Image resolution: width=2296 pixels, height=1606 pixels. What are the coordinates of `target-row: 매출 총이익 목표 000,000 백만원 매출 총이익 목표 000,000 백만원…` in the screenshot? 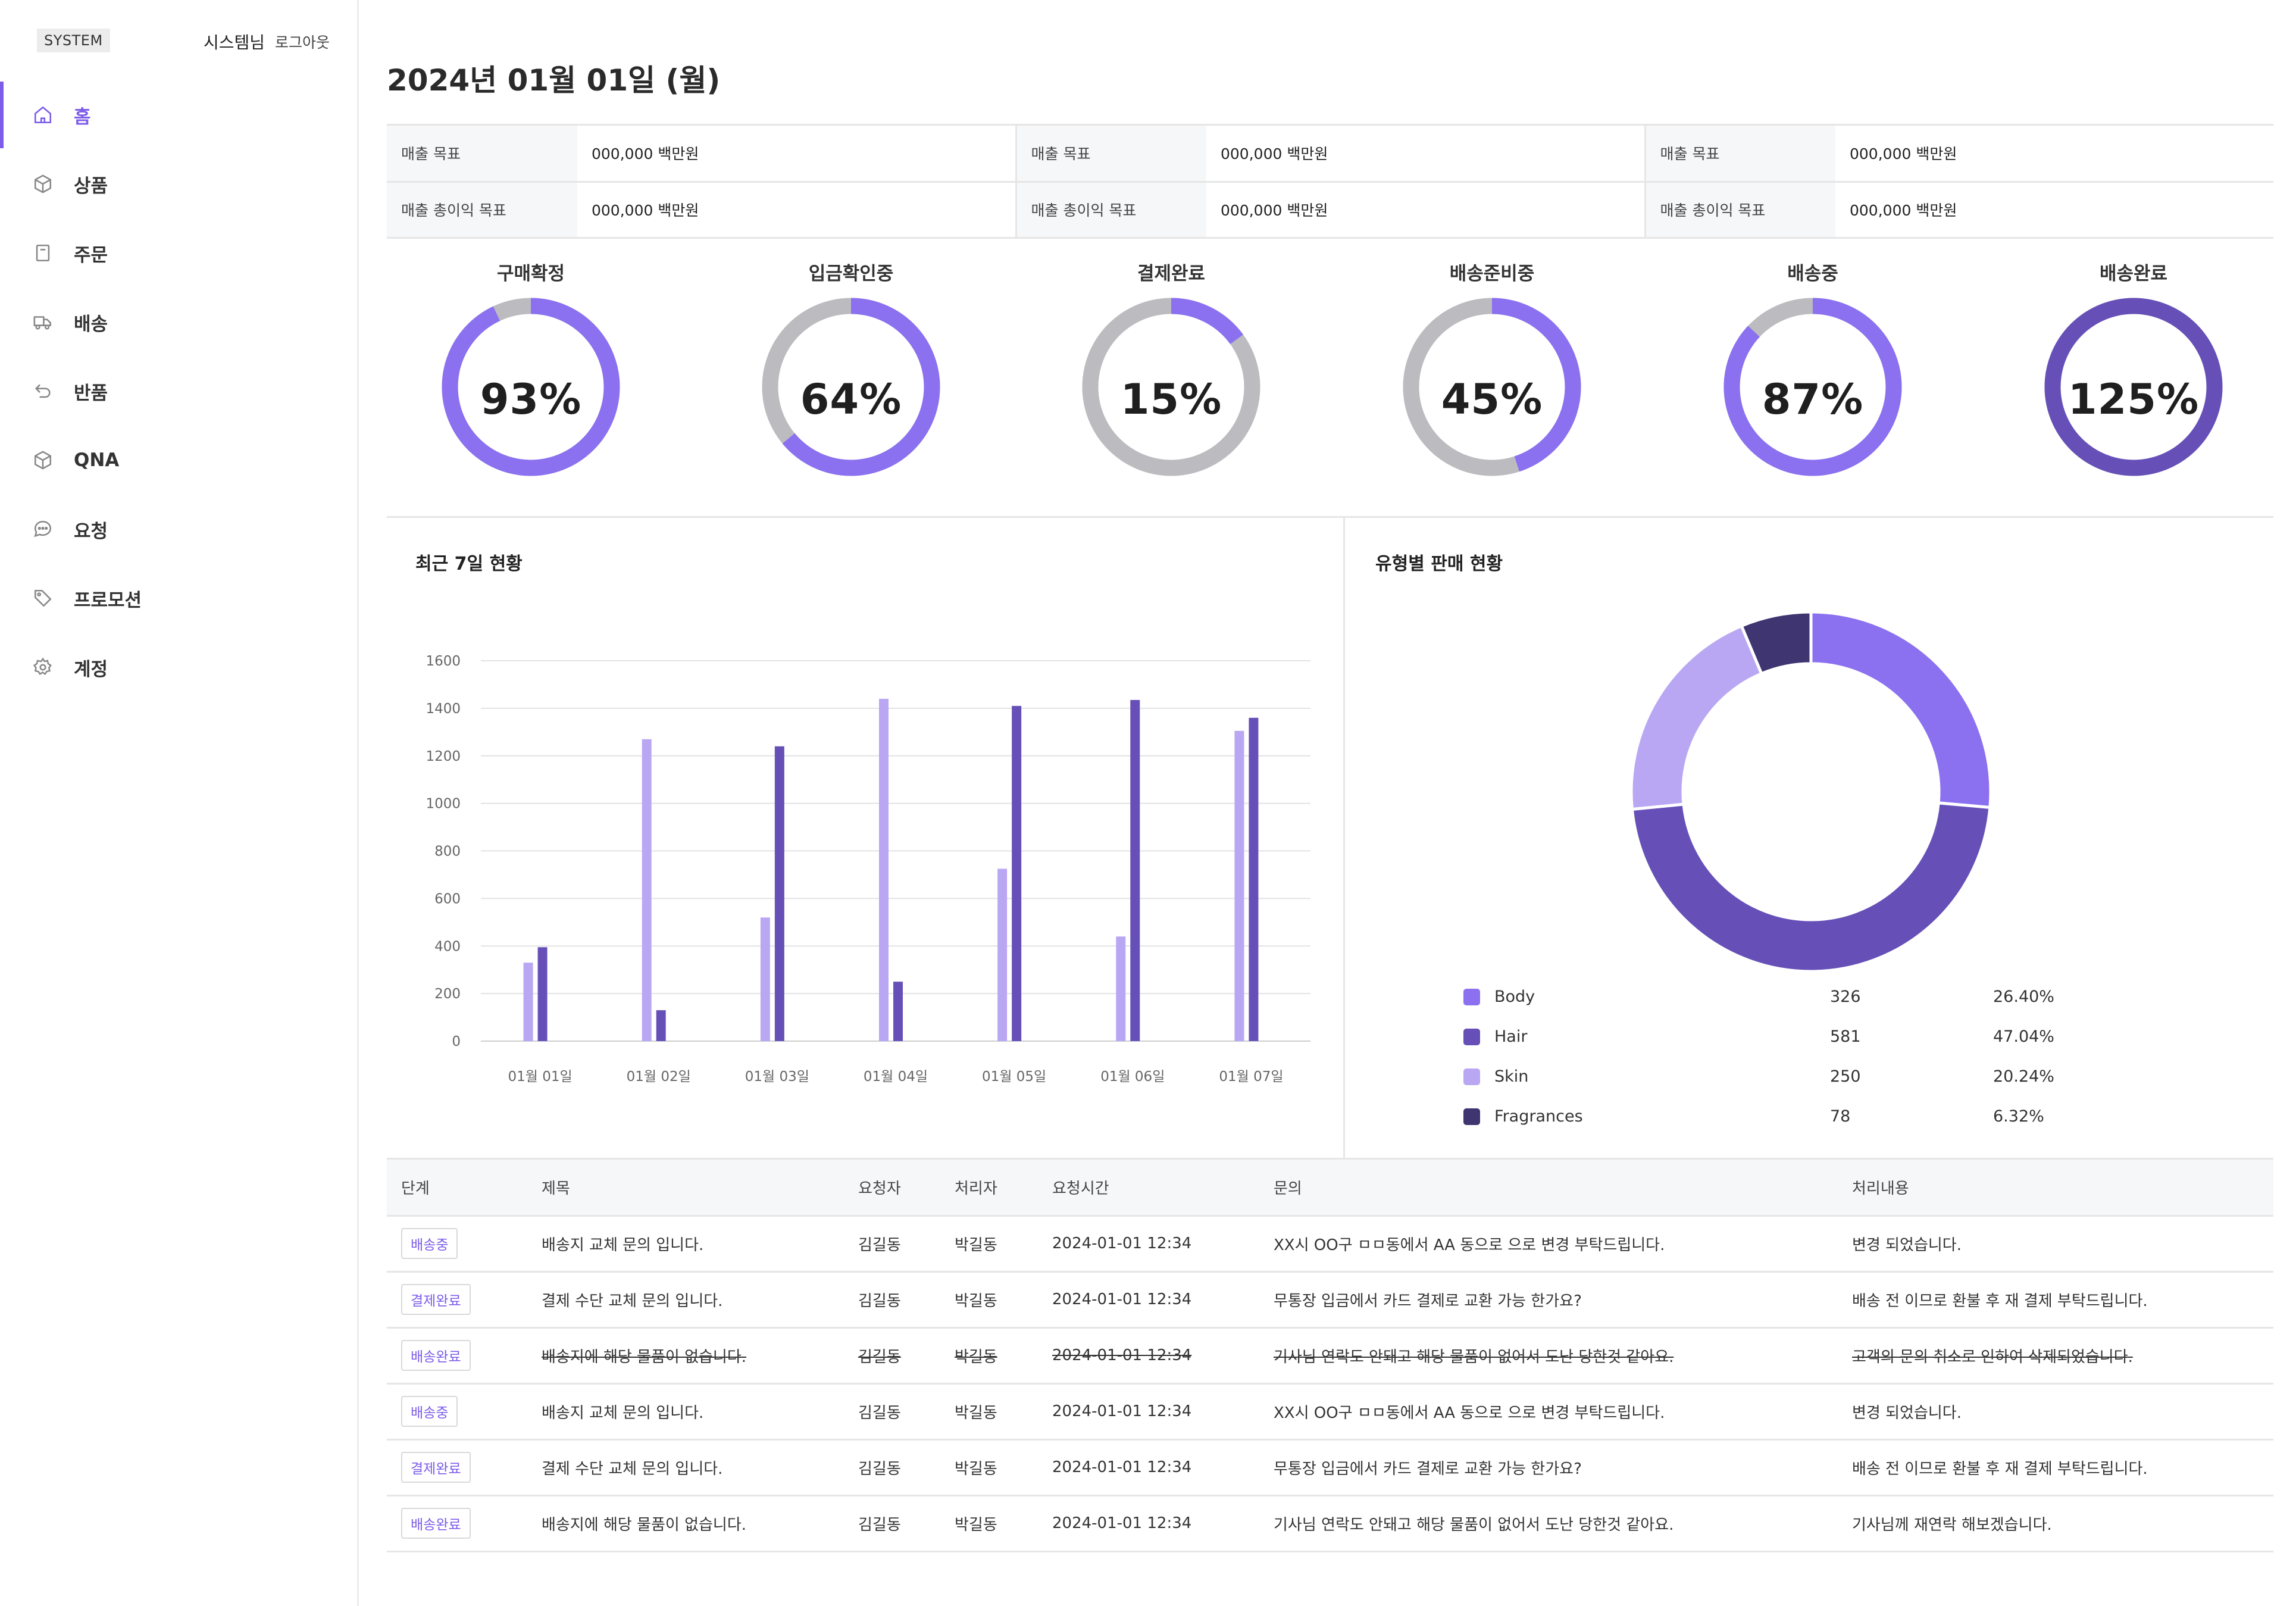 It's located at (1330, 210).